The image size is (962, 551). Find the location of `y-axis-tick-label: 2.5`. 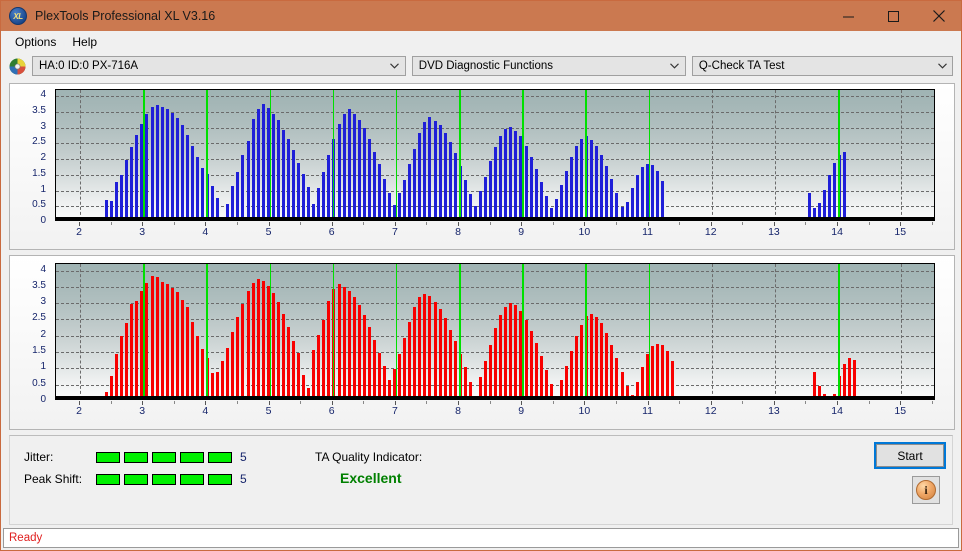

y-axis-tick-label: 2.5 is located at coordinates (39, 318).